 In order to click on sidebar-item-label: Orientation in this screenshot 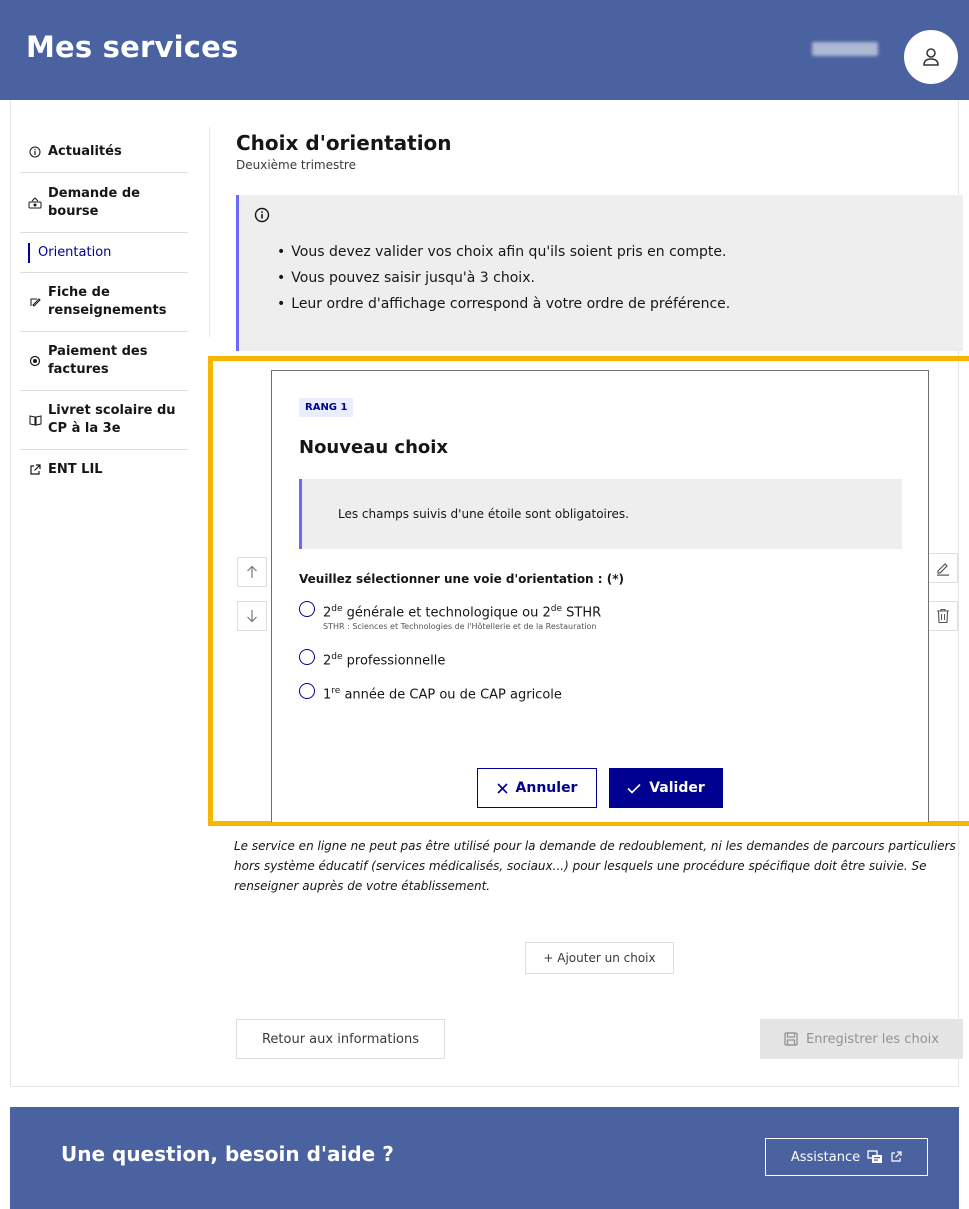, I will do `click(75, 252)`.